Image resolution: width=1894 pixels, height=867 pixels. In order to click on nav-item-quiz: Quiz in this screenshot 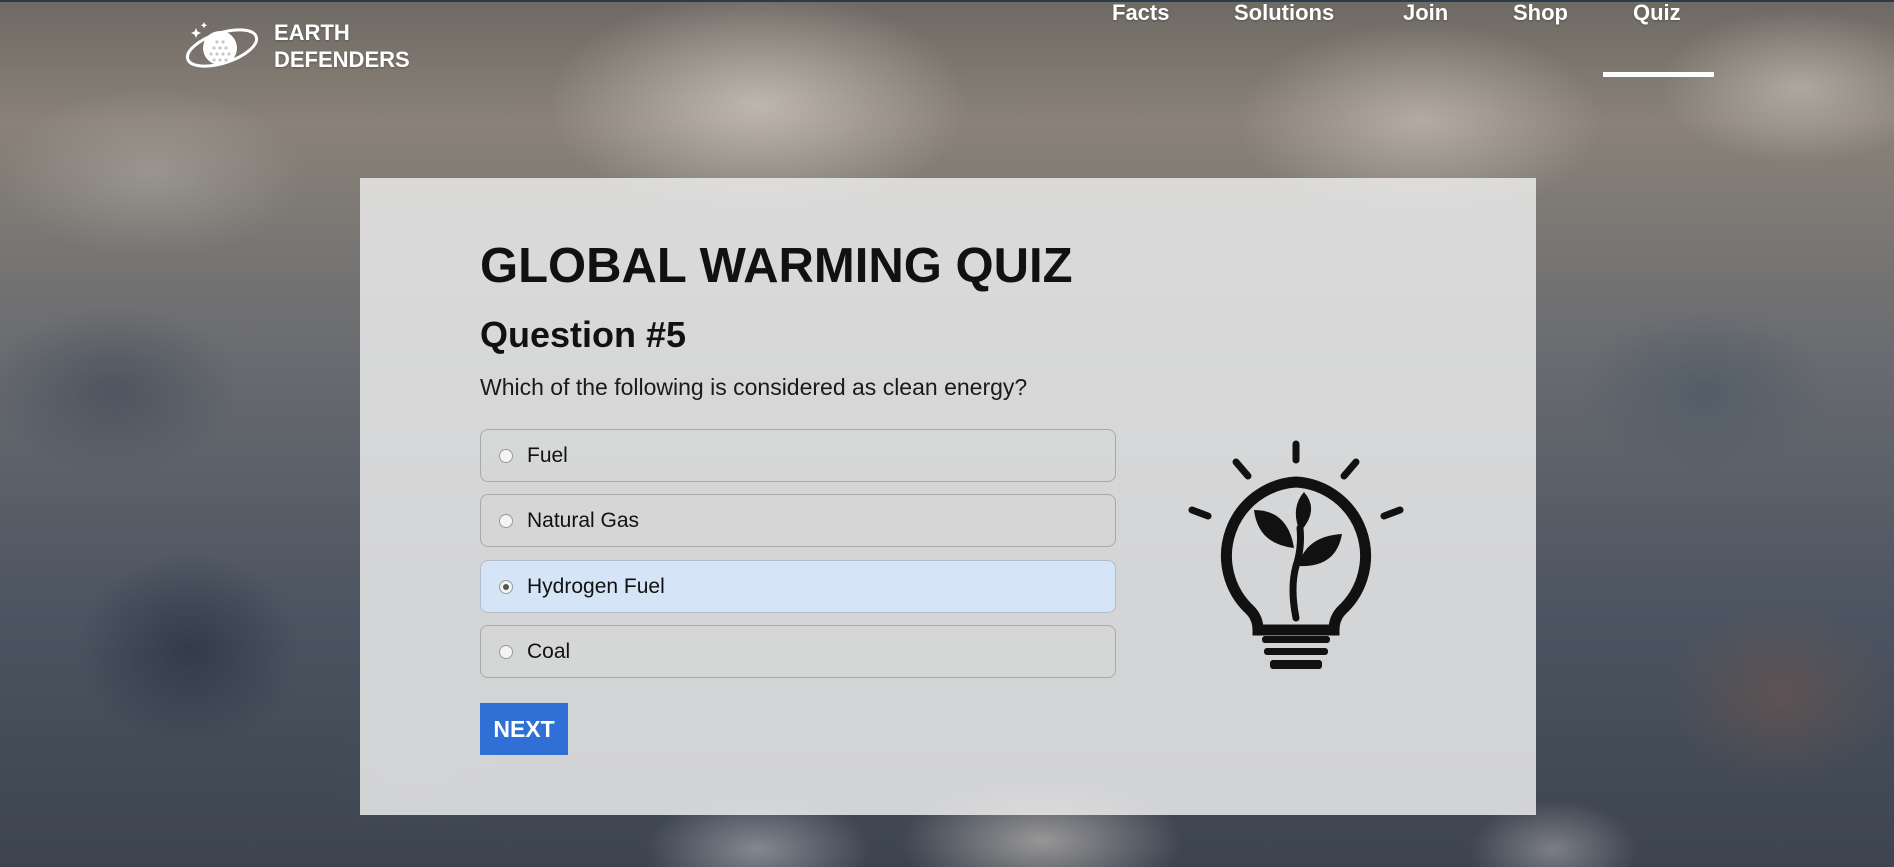, I will do `click(1657, 13)`.